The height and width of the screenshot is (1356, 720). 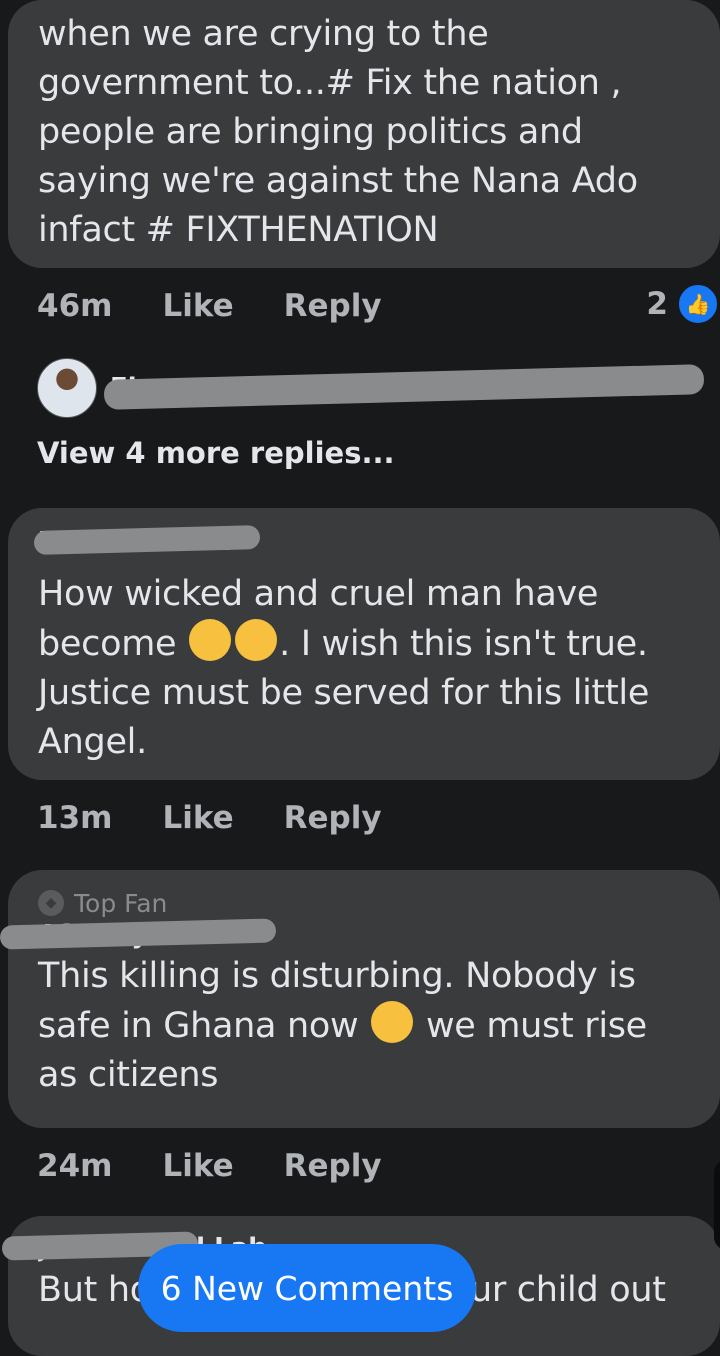 I want to click on comment-time: 13m, so click(x=75, y=818).